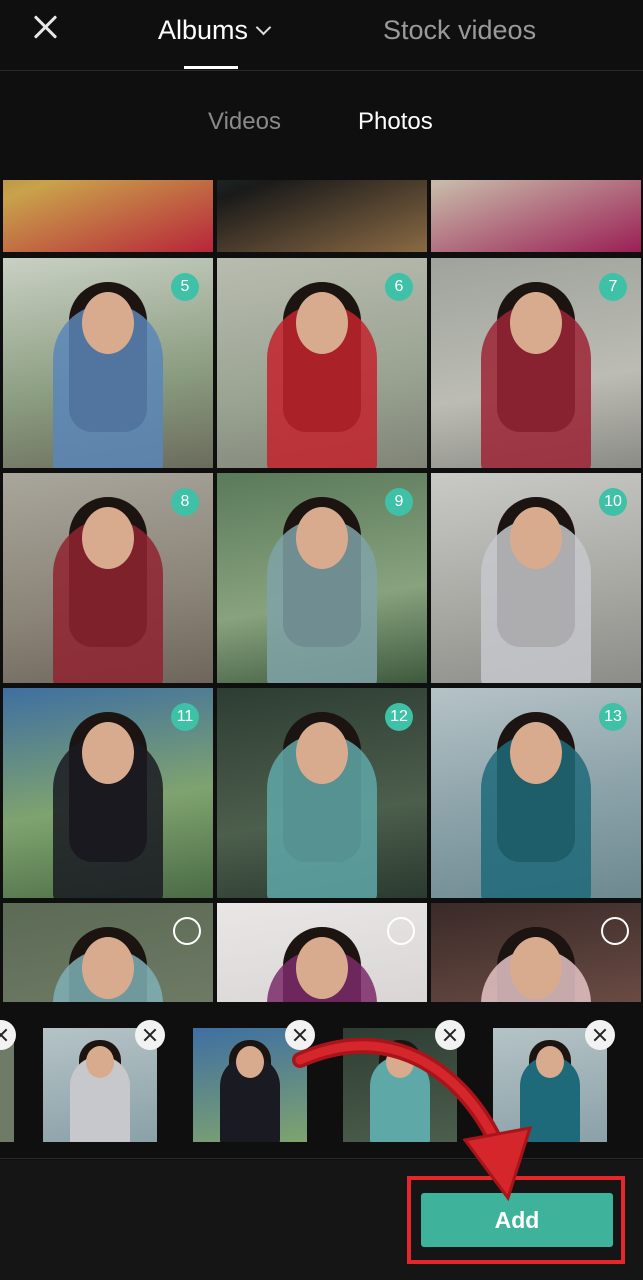  I want to click on media-type-tabs: Videos Photos, so click(321, 126).